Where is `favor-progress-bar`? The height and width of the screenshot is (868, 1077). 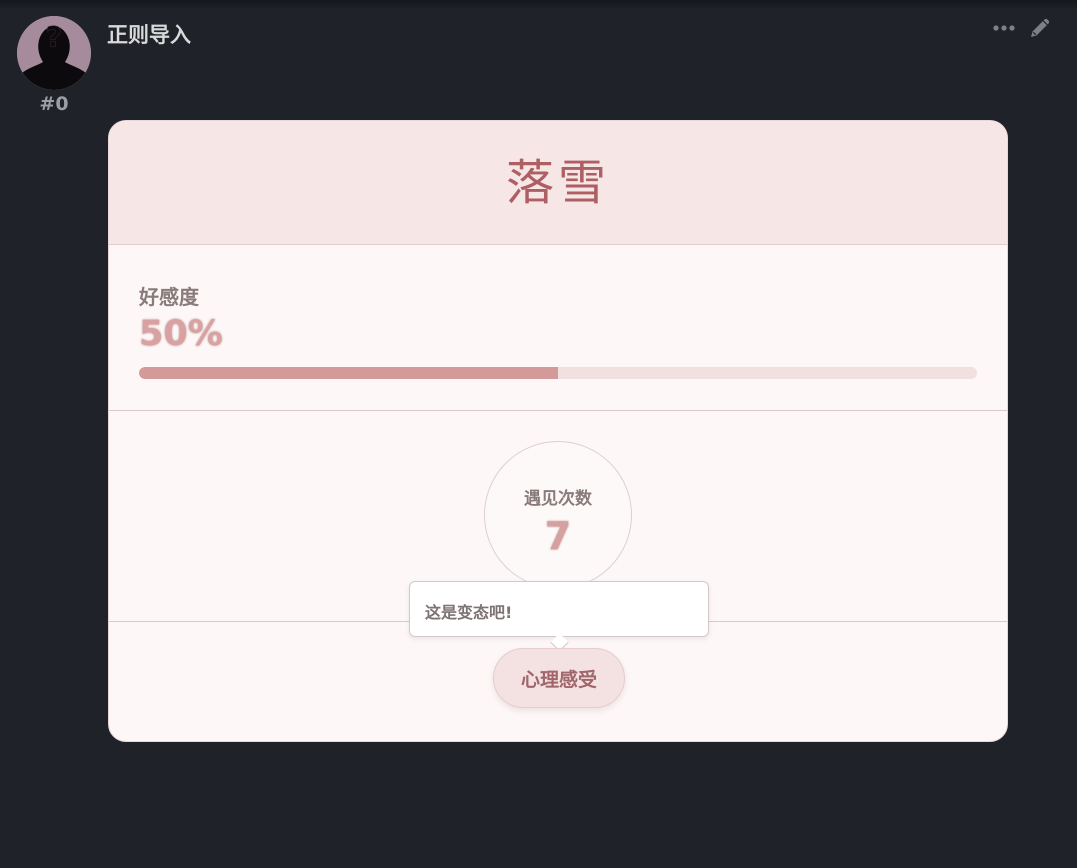 favor-progress-bar is located at coordinates (558, 373).